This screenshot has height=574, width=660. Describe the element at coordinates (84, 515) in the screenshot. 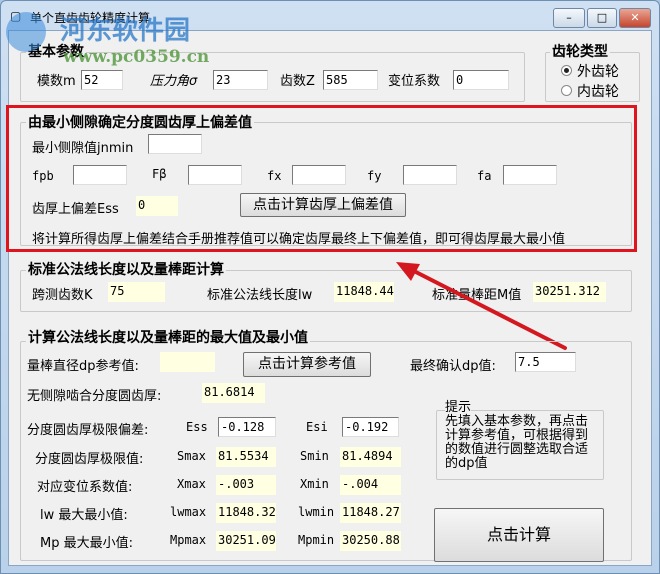

I see `lw-minmax-label: lw 最大最小值:` at that location.